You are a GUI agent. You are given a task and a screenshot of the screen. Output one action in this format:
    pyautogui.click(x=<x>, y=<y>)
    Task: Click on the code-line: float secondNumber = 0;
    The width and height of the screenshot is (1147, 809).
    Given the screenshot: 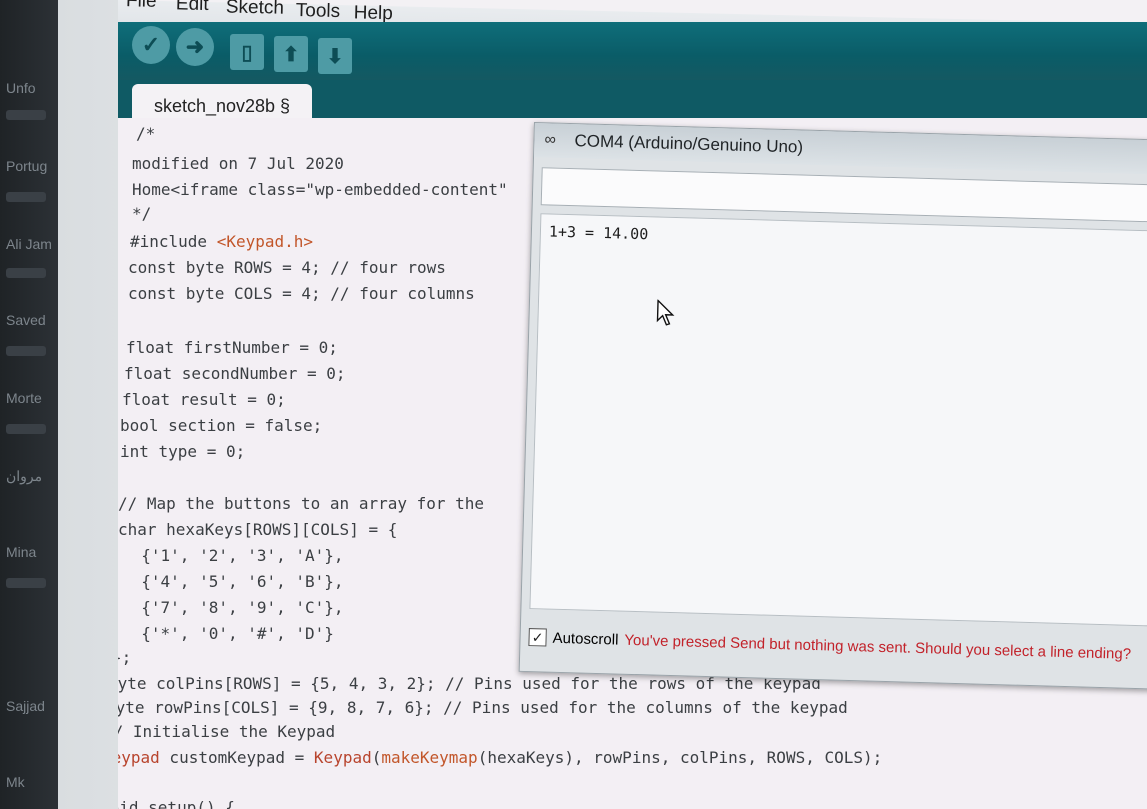 What is the action you would take?
    pyautogui.click(x=235, y=373)
    